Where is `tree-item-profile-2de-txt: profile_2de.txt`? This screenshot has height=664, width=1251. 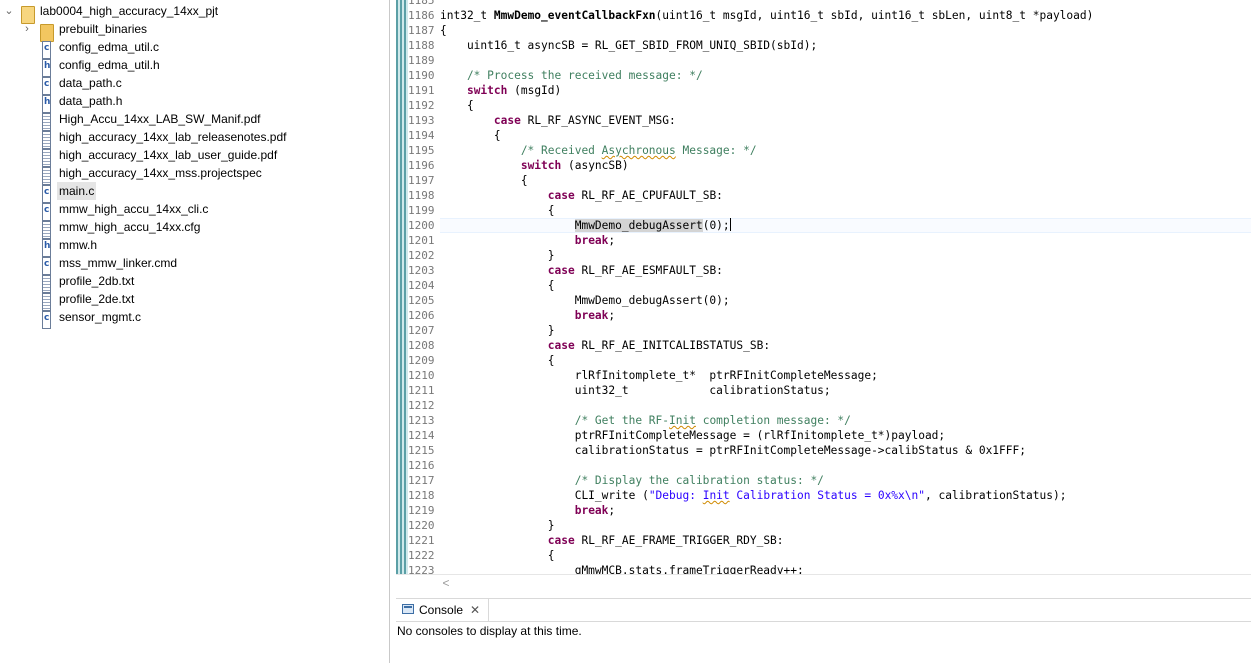 tree-item-profile-2de-txt: profile_2de.txt is located at coordinates (194, 300).